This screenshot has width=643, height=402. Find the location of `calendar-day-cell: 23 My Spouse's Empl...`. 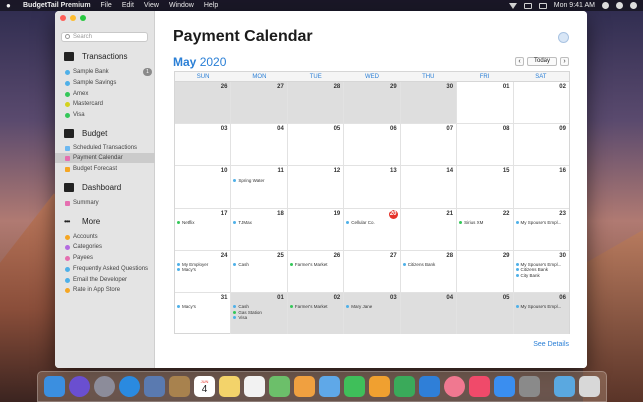

calendar-day-cell: 23 My Spouse's Empl... is located at coordinates (541, 229).